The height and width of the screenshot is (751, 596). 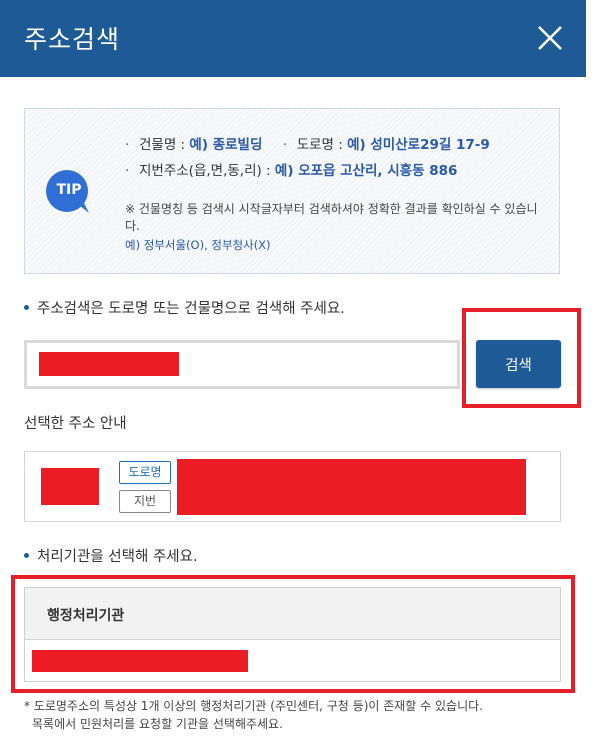 I want to click on tip-line-2: · 지번주소(읍,면,동,리) : 예) 오포읍 고산리, 시흥동 886, so click(x=291, y=171).